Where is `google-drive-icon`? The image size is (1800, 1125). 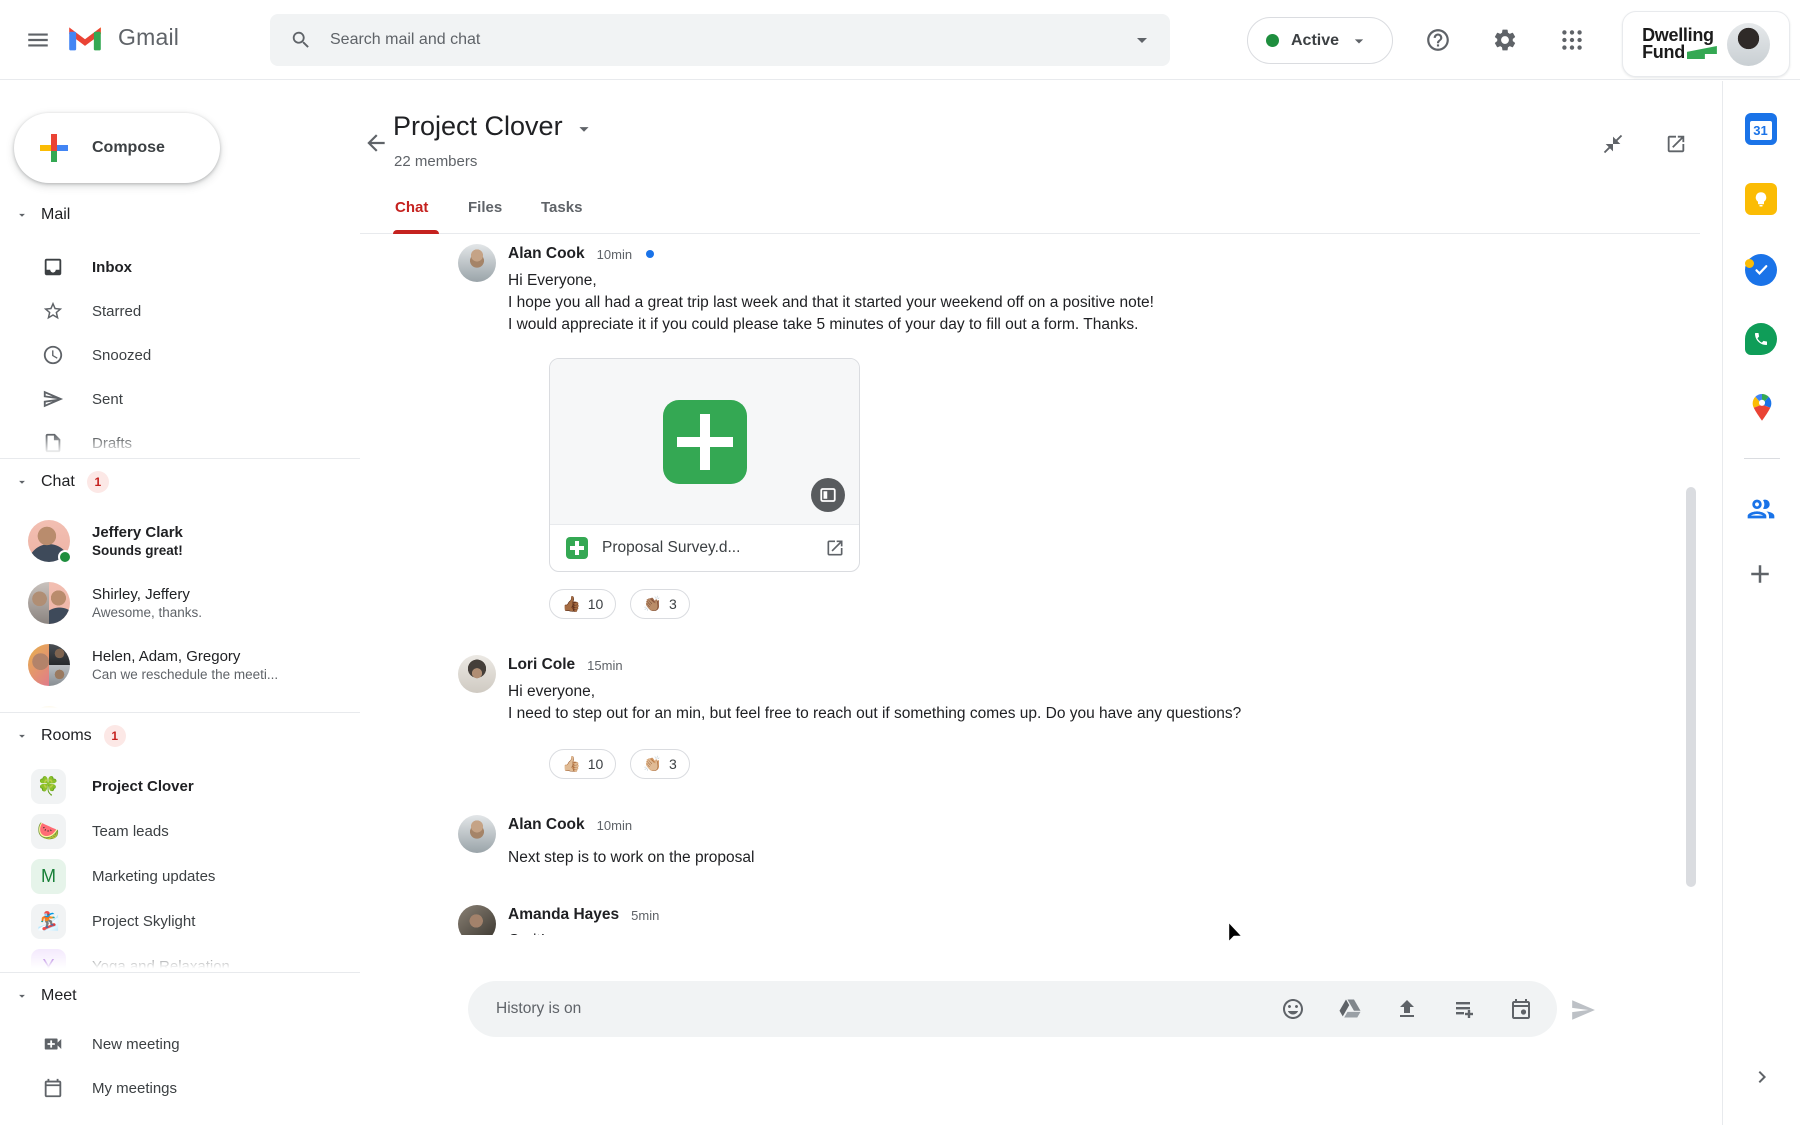
google-drive-icon is located at coordinates (1350, 1009).